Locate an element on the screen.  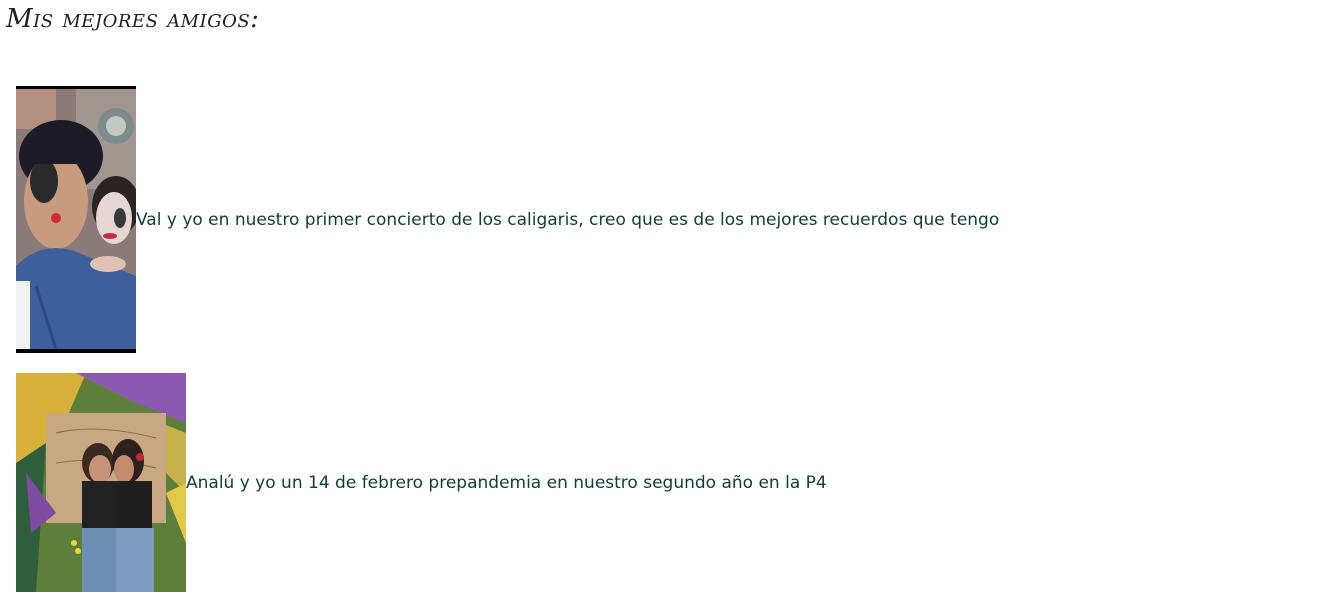
mural-friends-photo is located at coordinates (101, 482).